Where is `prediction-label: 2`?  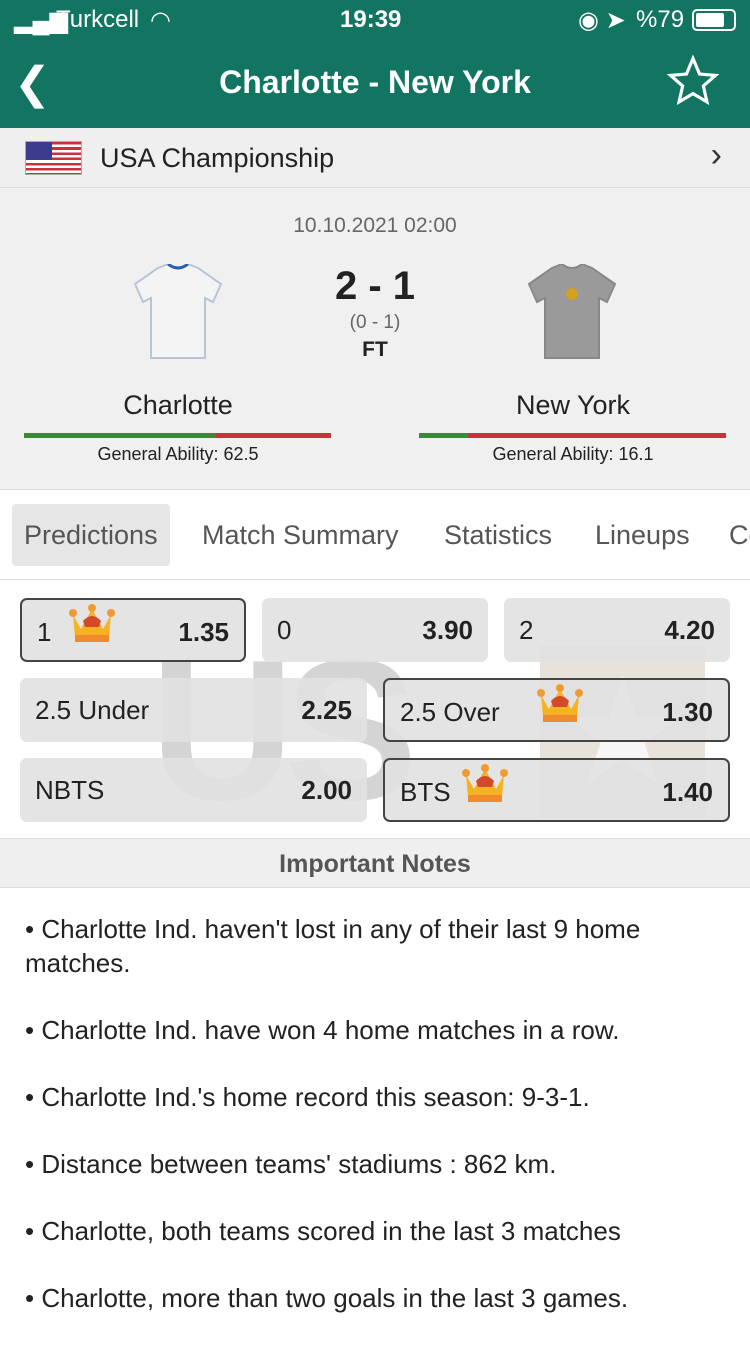
prediction-label: 2 is located at coordinates (526, 630).